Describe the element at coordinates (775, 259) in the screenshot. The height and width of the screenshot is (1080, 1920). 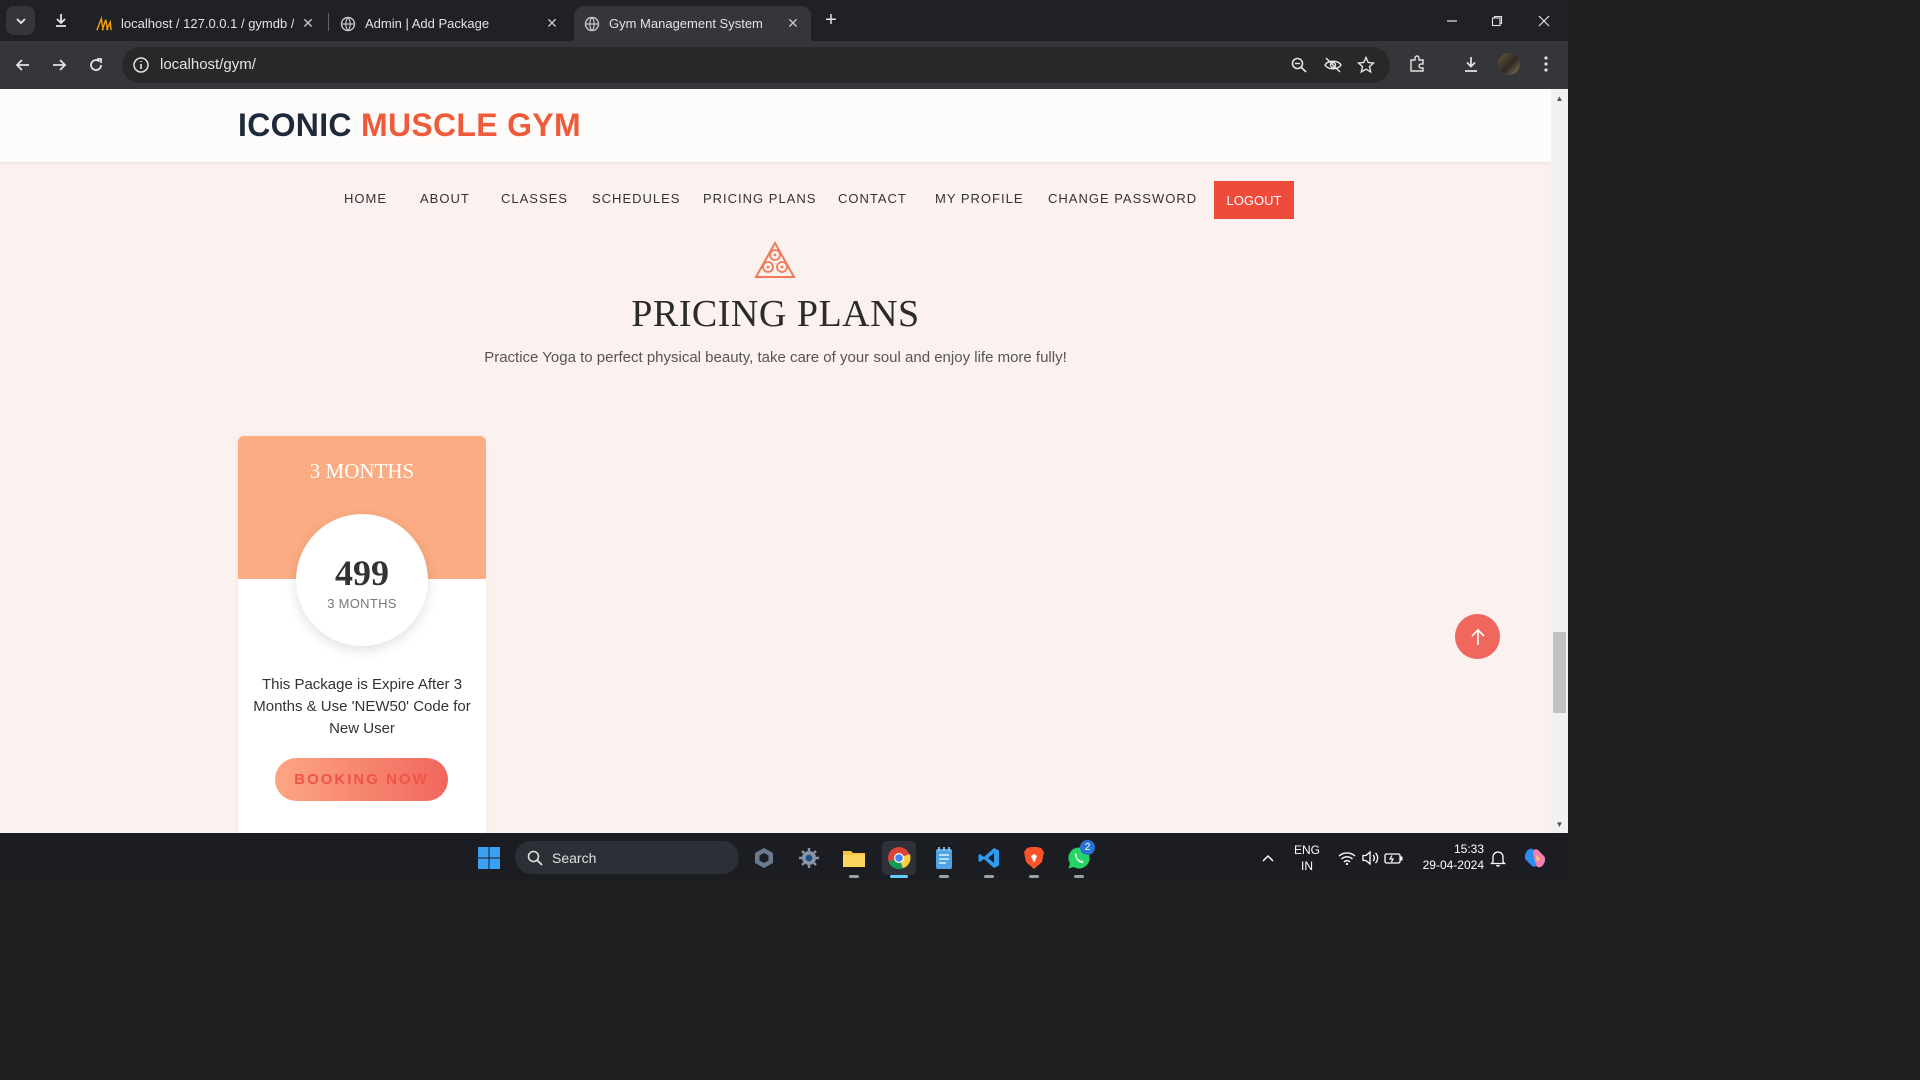
I see `yoga-emblem-icon` at that location.